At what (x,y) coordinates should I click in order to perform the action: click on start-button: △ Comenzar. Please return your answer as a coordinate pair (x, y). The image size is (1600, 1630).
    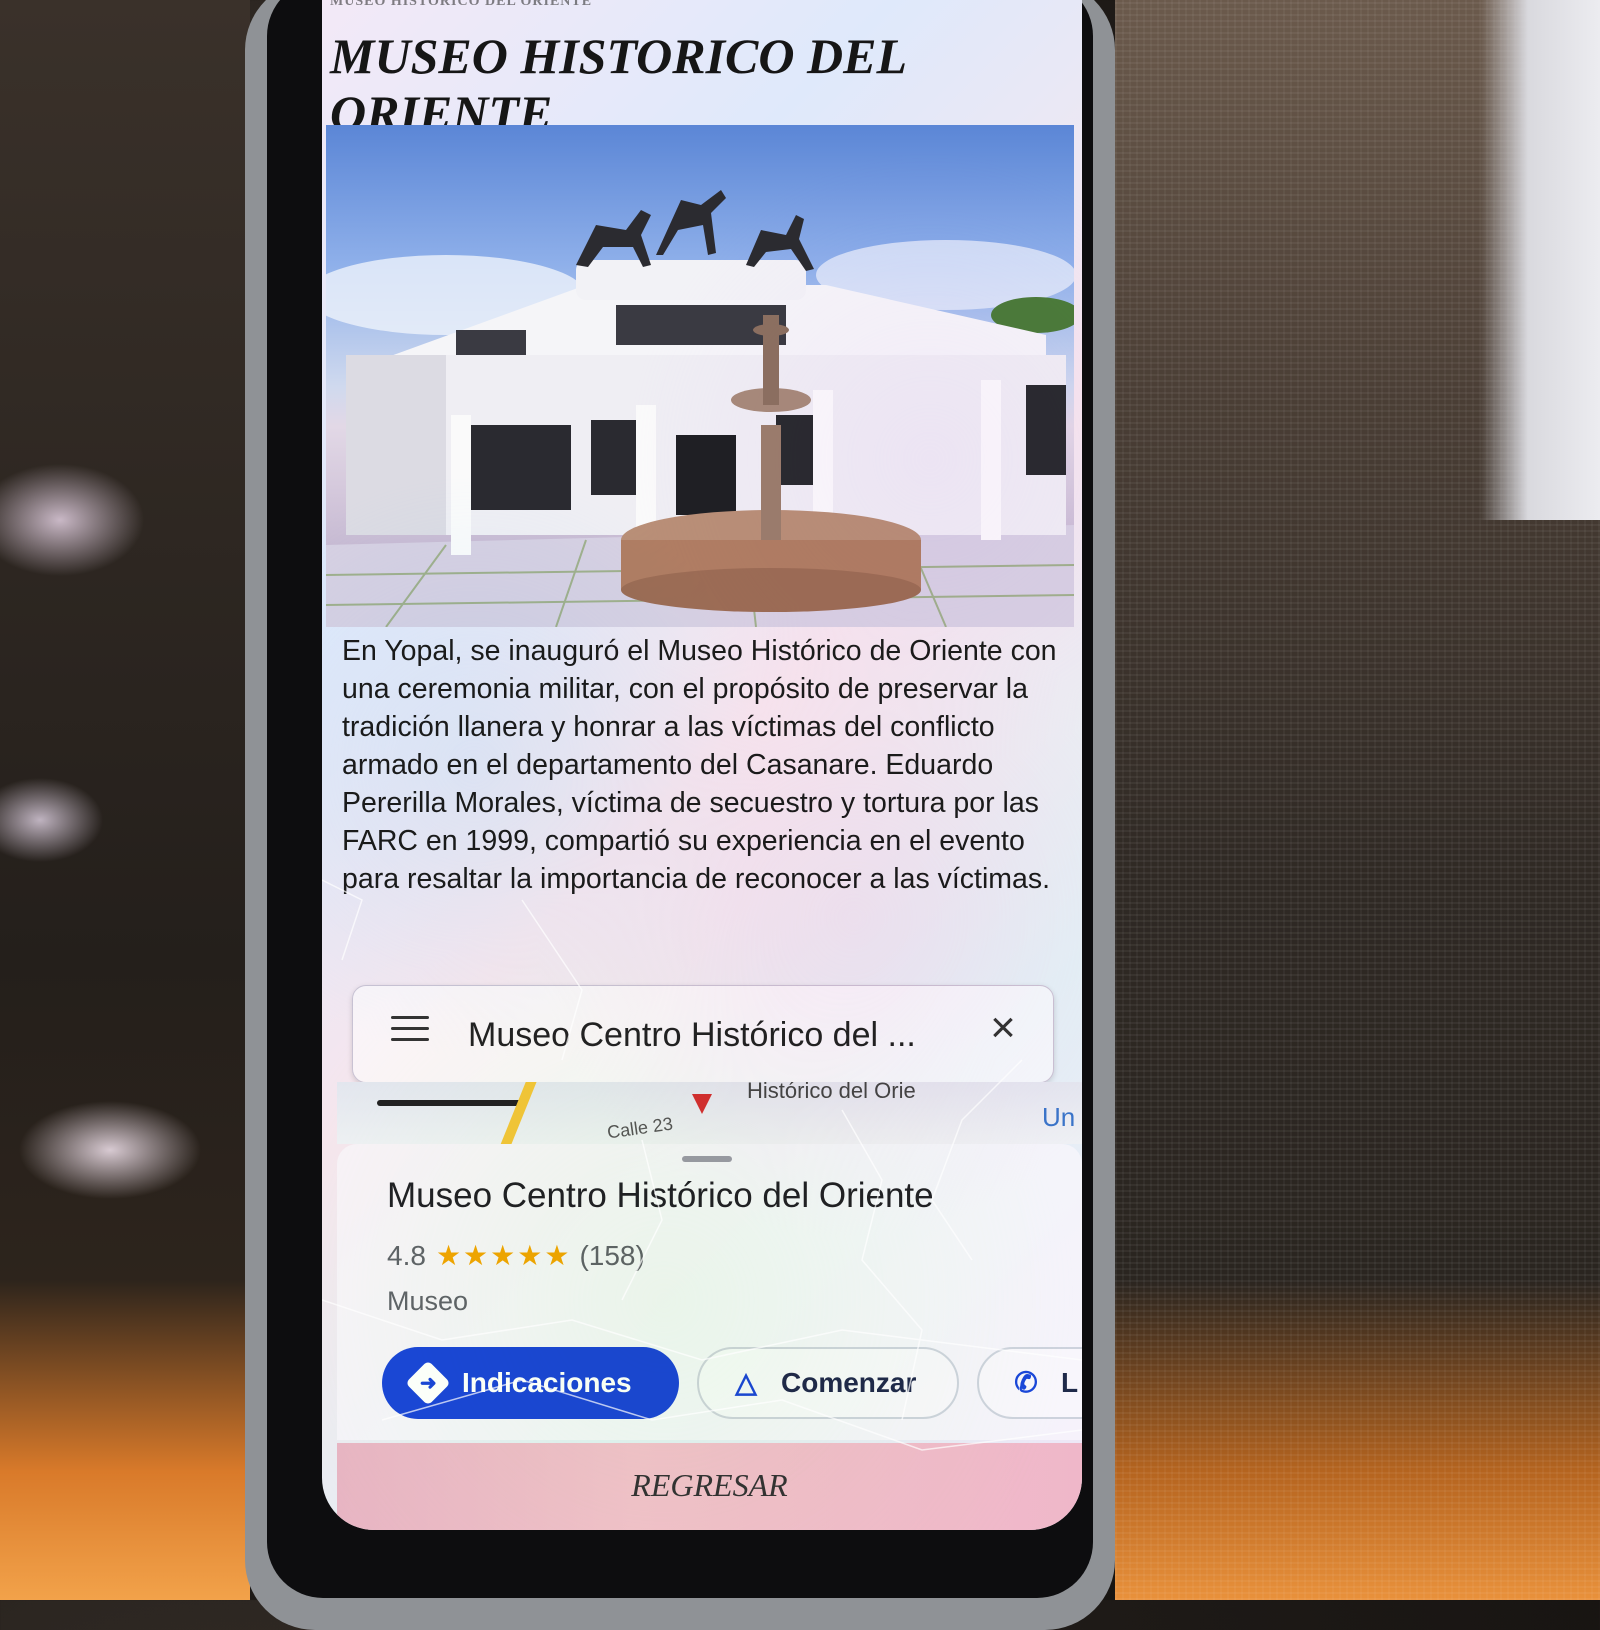
    Looking at the image, I should click on (828, 1383).